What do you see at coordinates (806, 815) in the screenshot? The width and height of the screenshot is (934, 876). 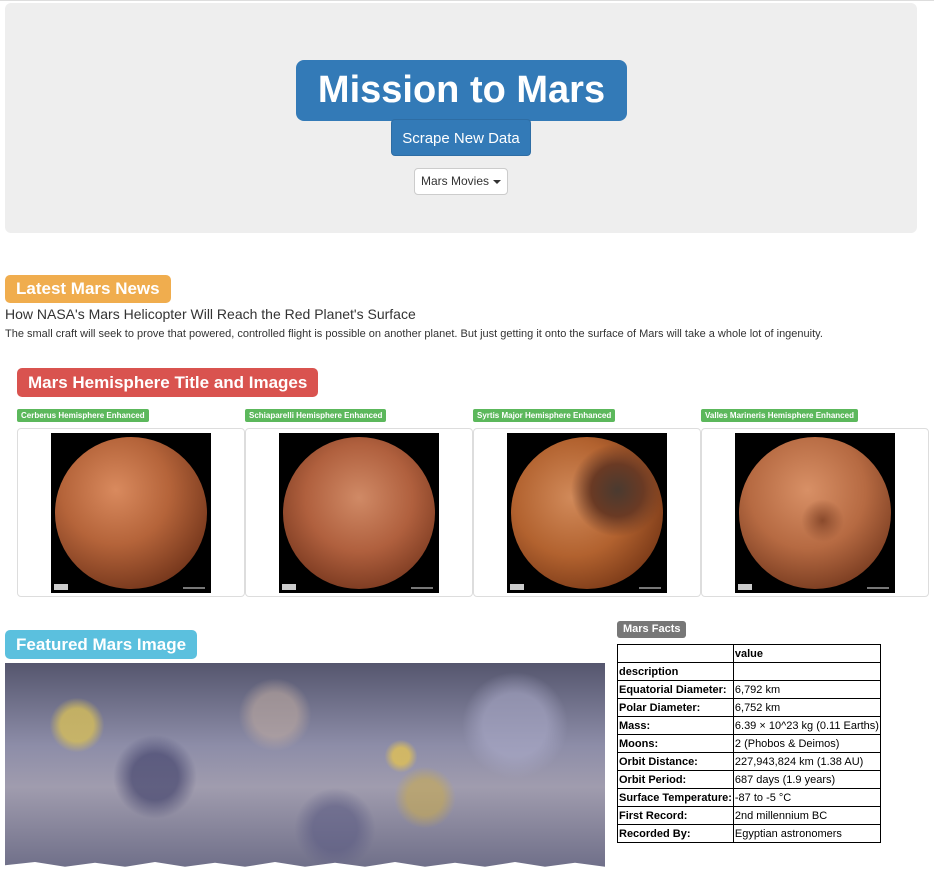 I see `fact-value: 2nd millennium BC` at bounding box center [806, 815].